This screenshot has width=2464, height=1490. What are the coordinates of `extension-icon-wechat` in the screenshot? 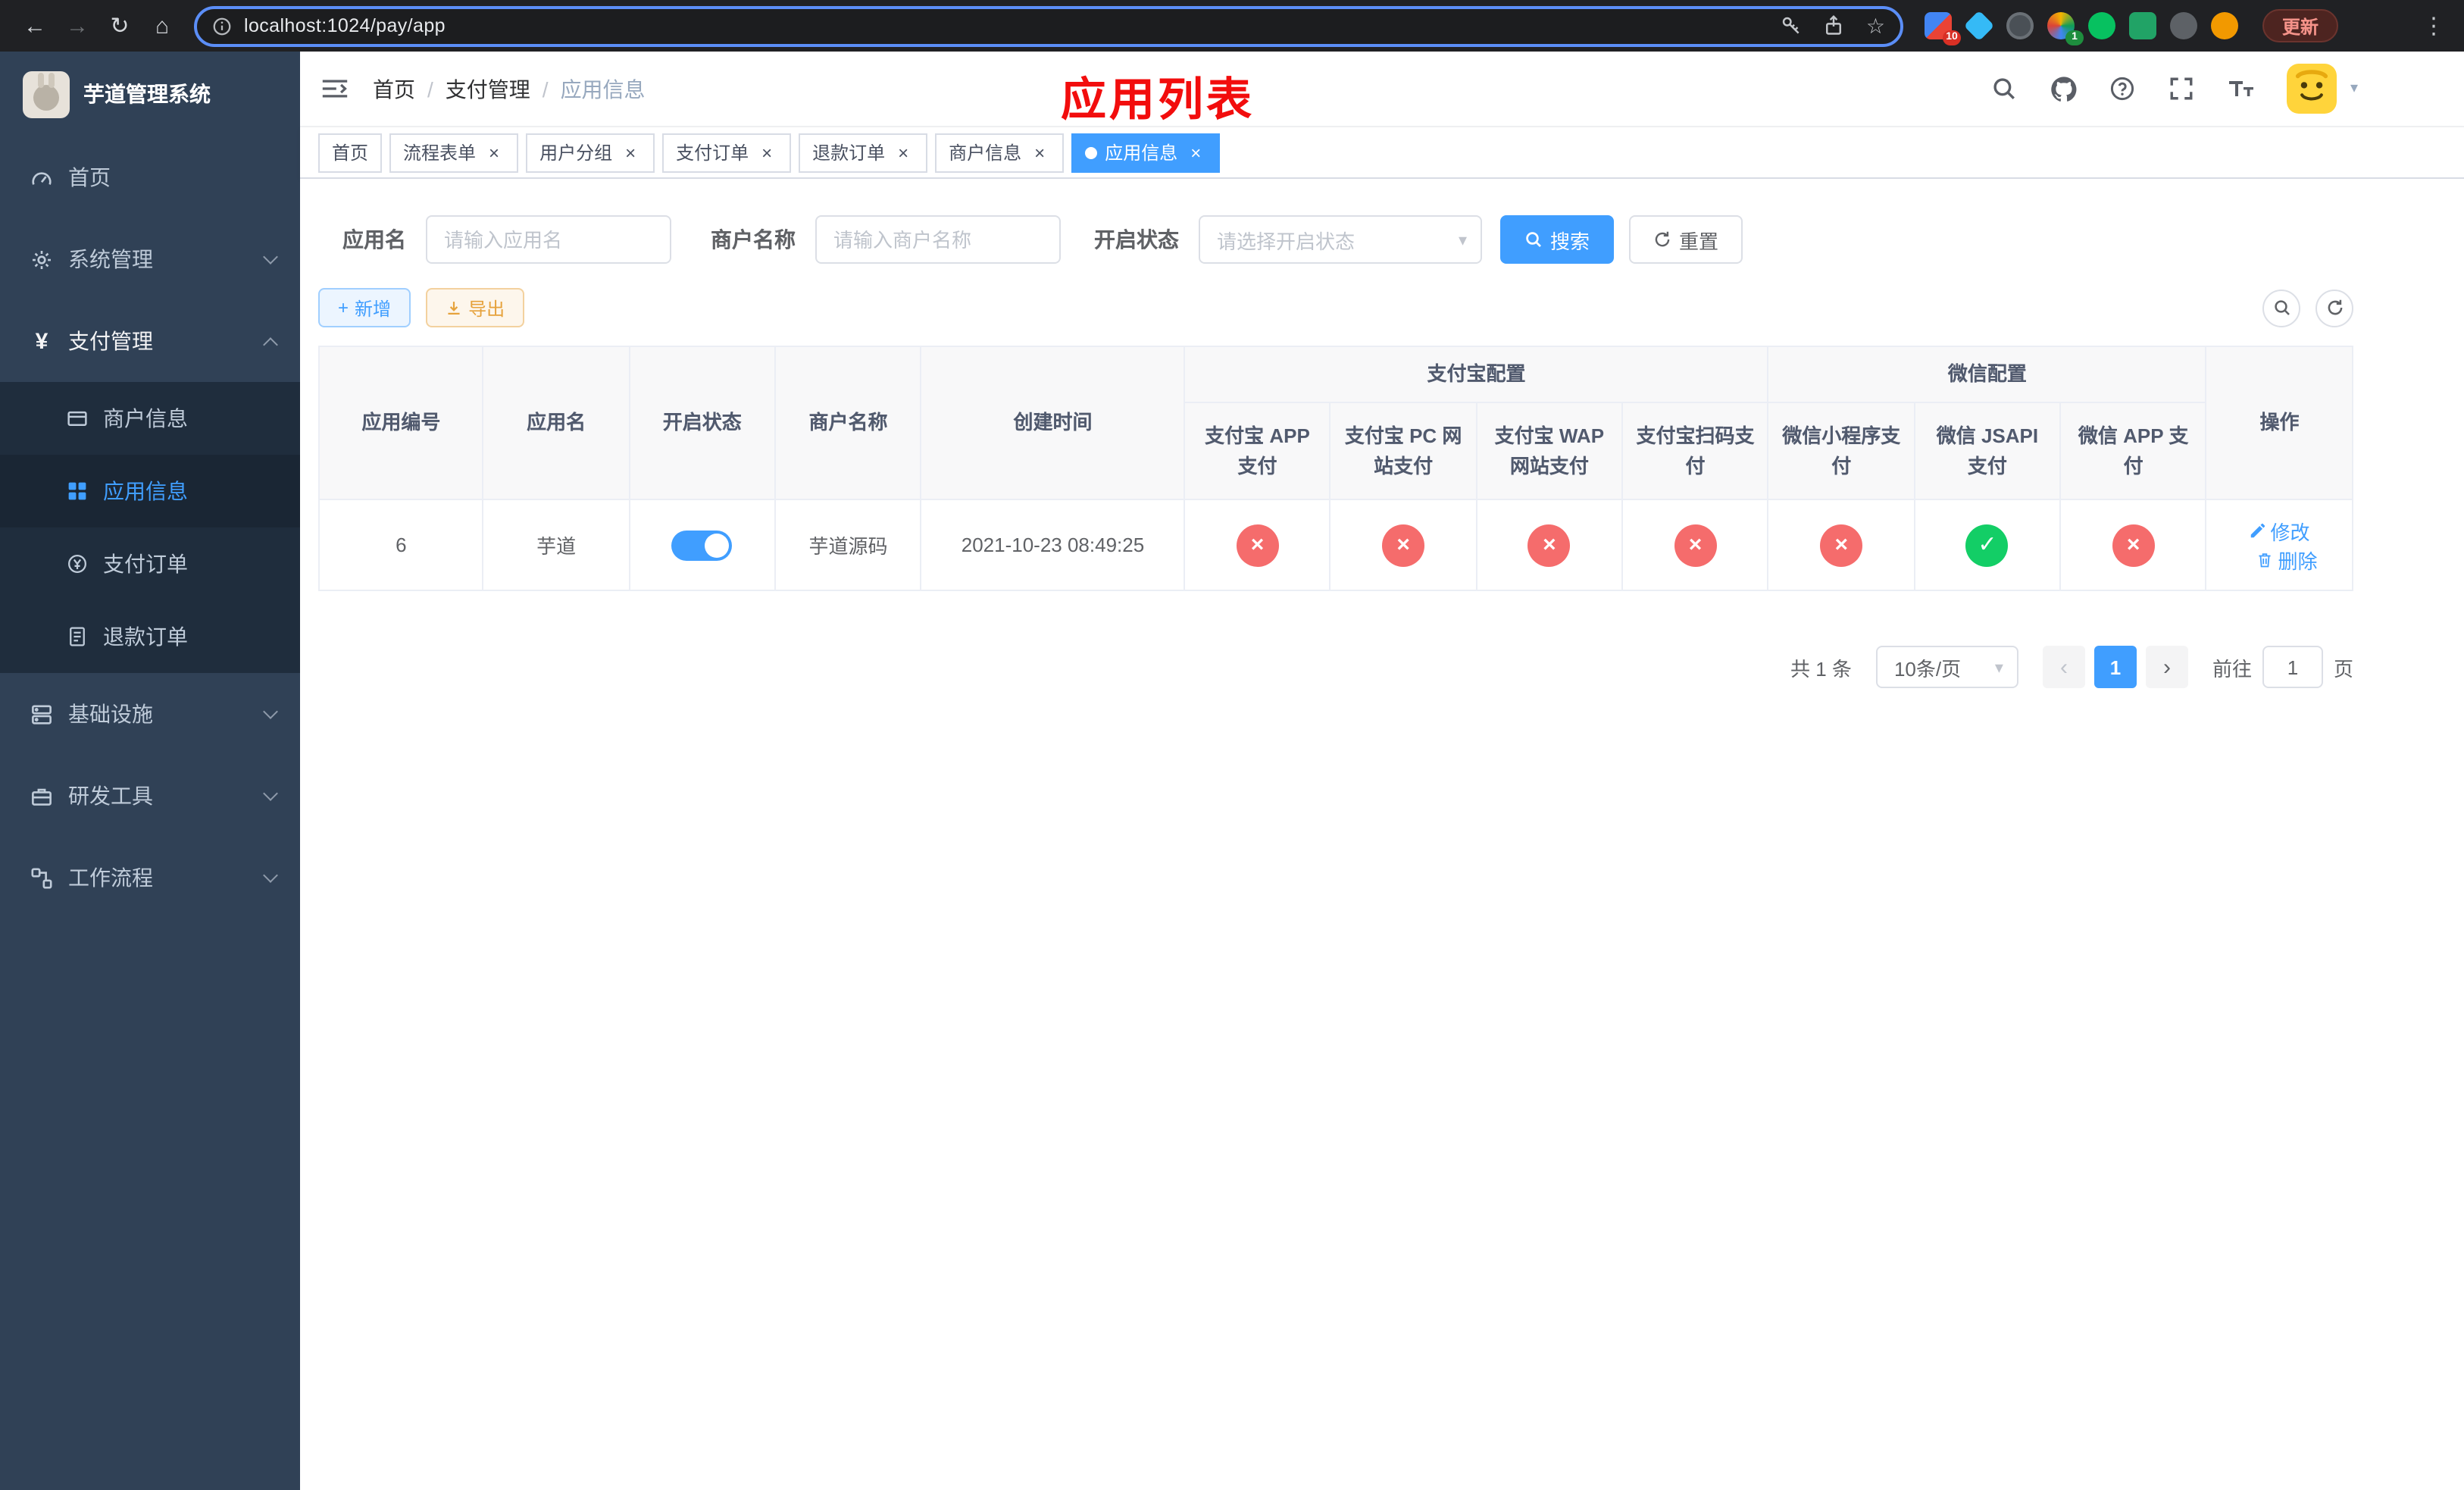 It's located at (2101, 26).